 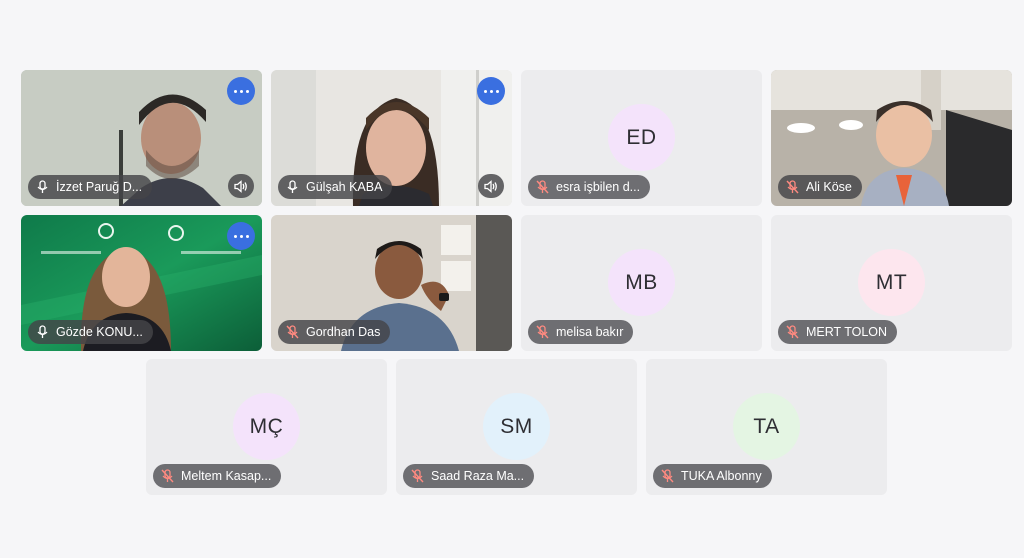 I want to click on participant-avatar: MT, so click(x=891, y=282).